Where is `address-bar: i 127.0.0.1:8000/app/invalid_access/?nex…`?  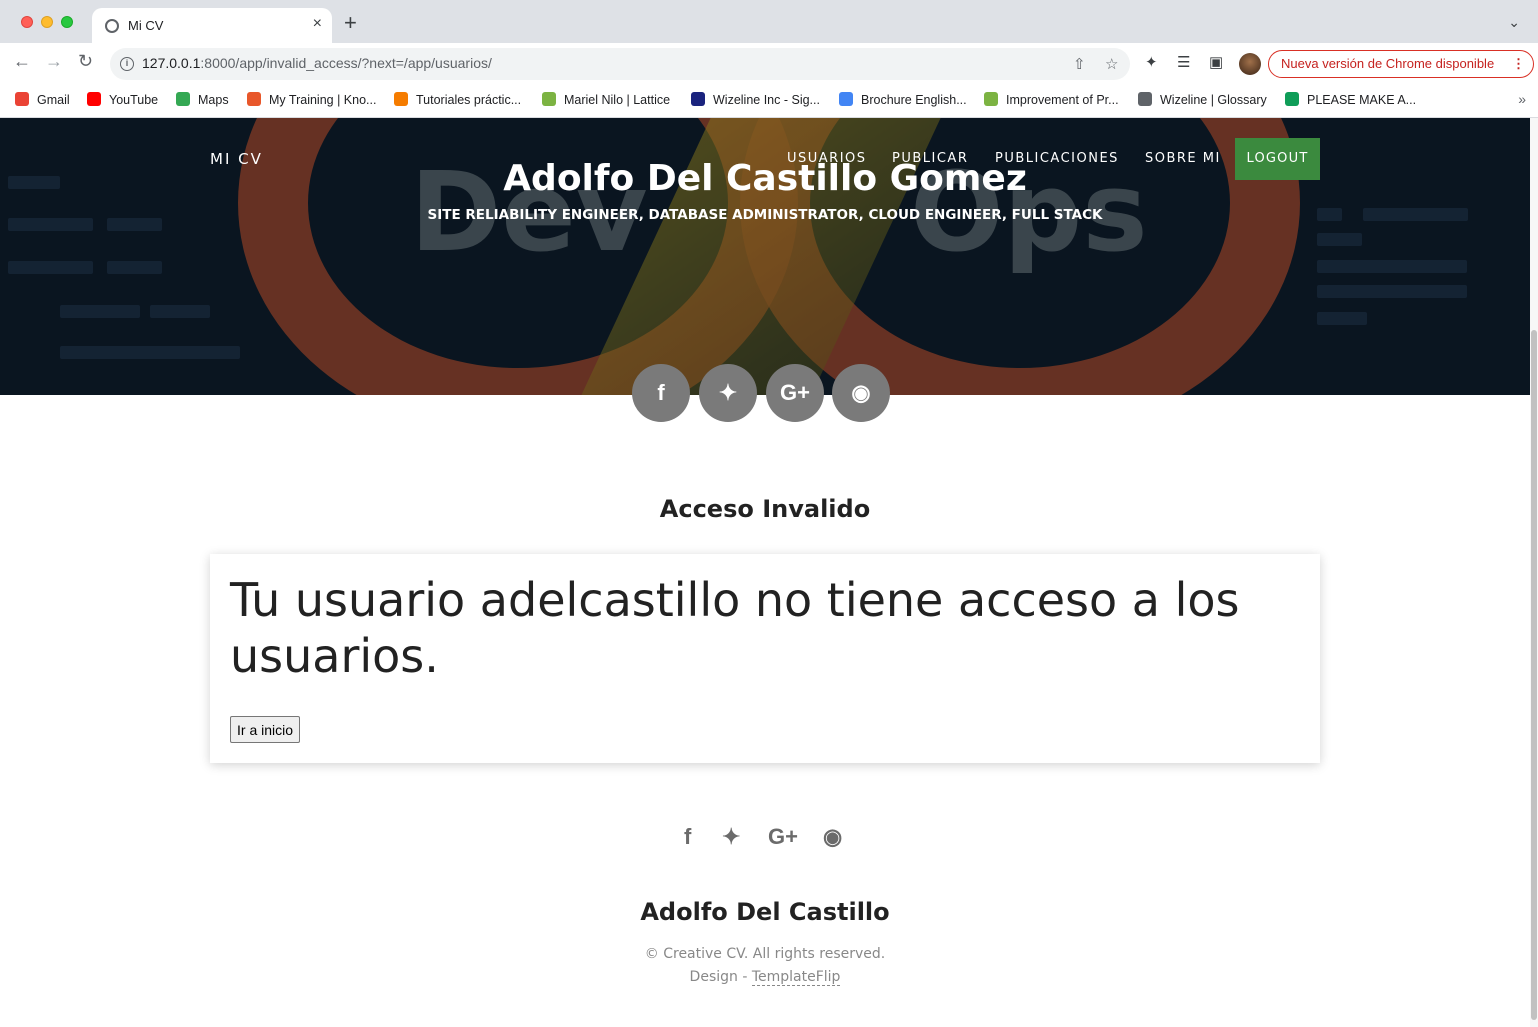
address-bar: i 127.0.0.1:8000/app/invalid_access/?nex… is located at coordinates (620, 64).